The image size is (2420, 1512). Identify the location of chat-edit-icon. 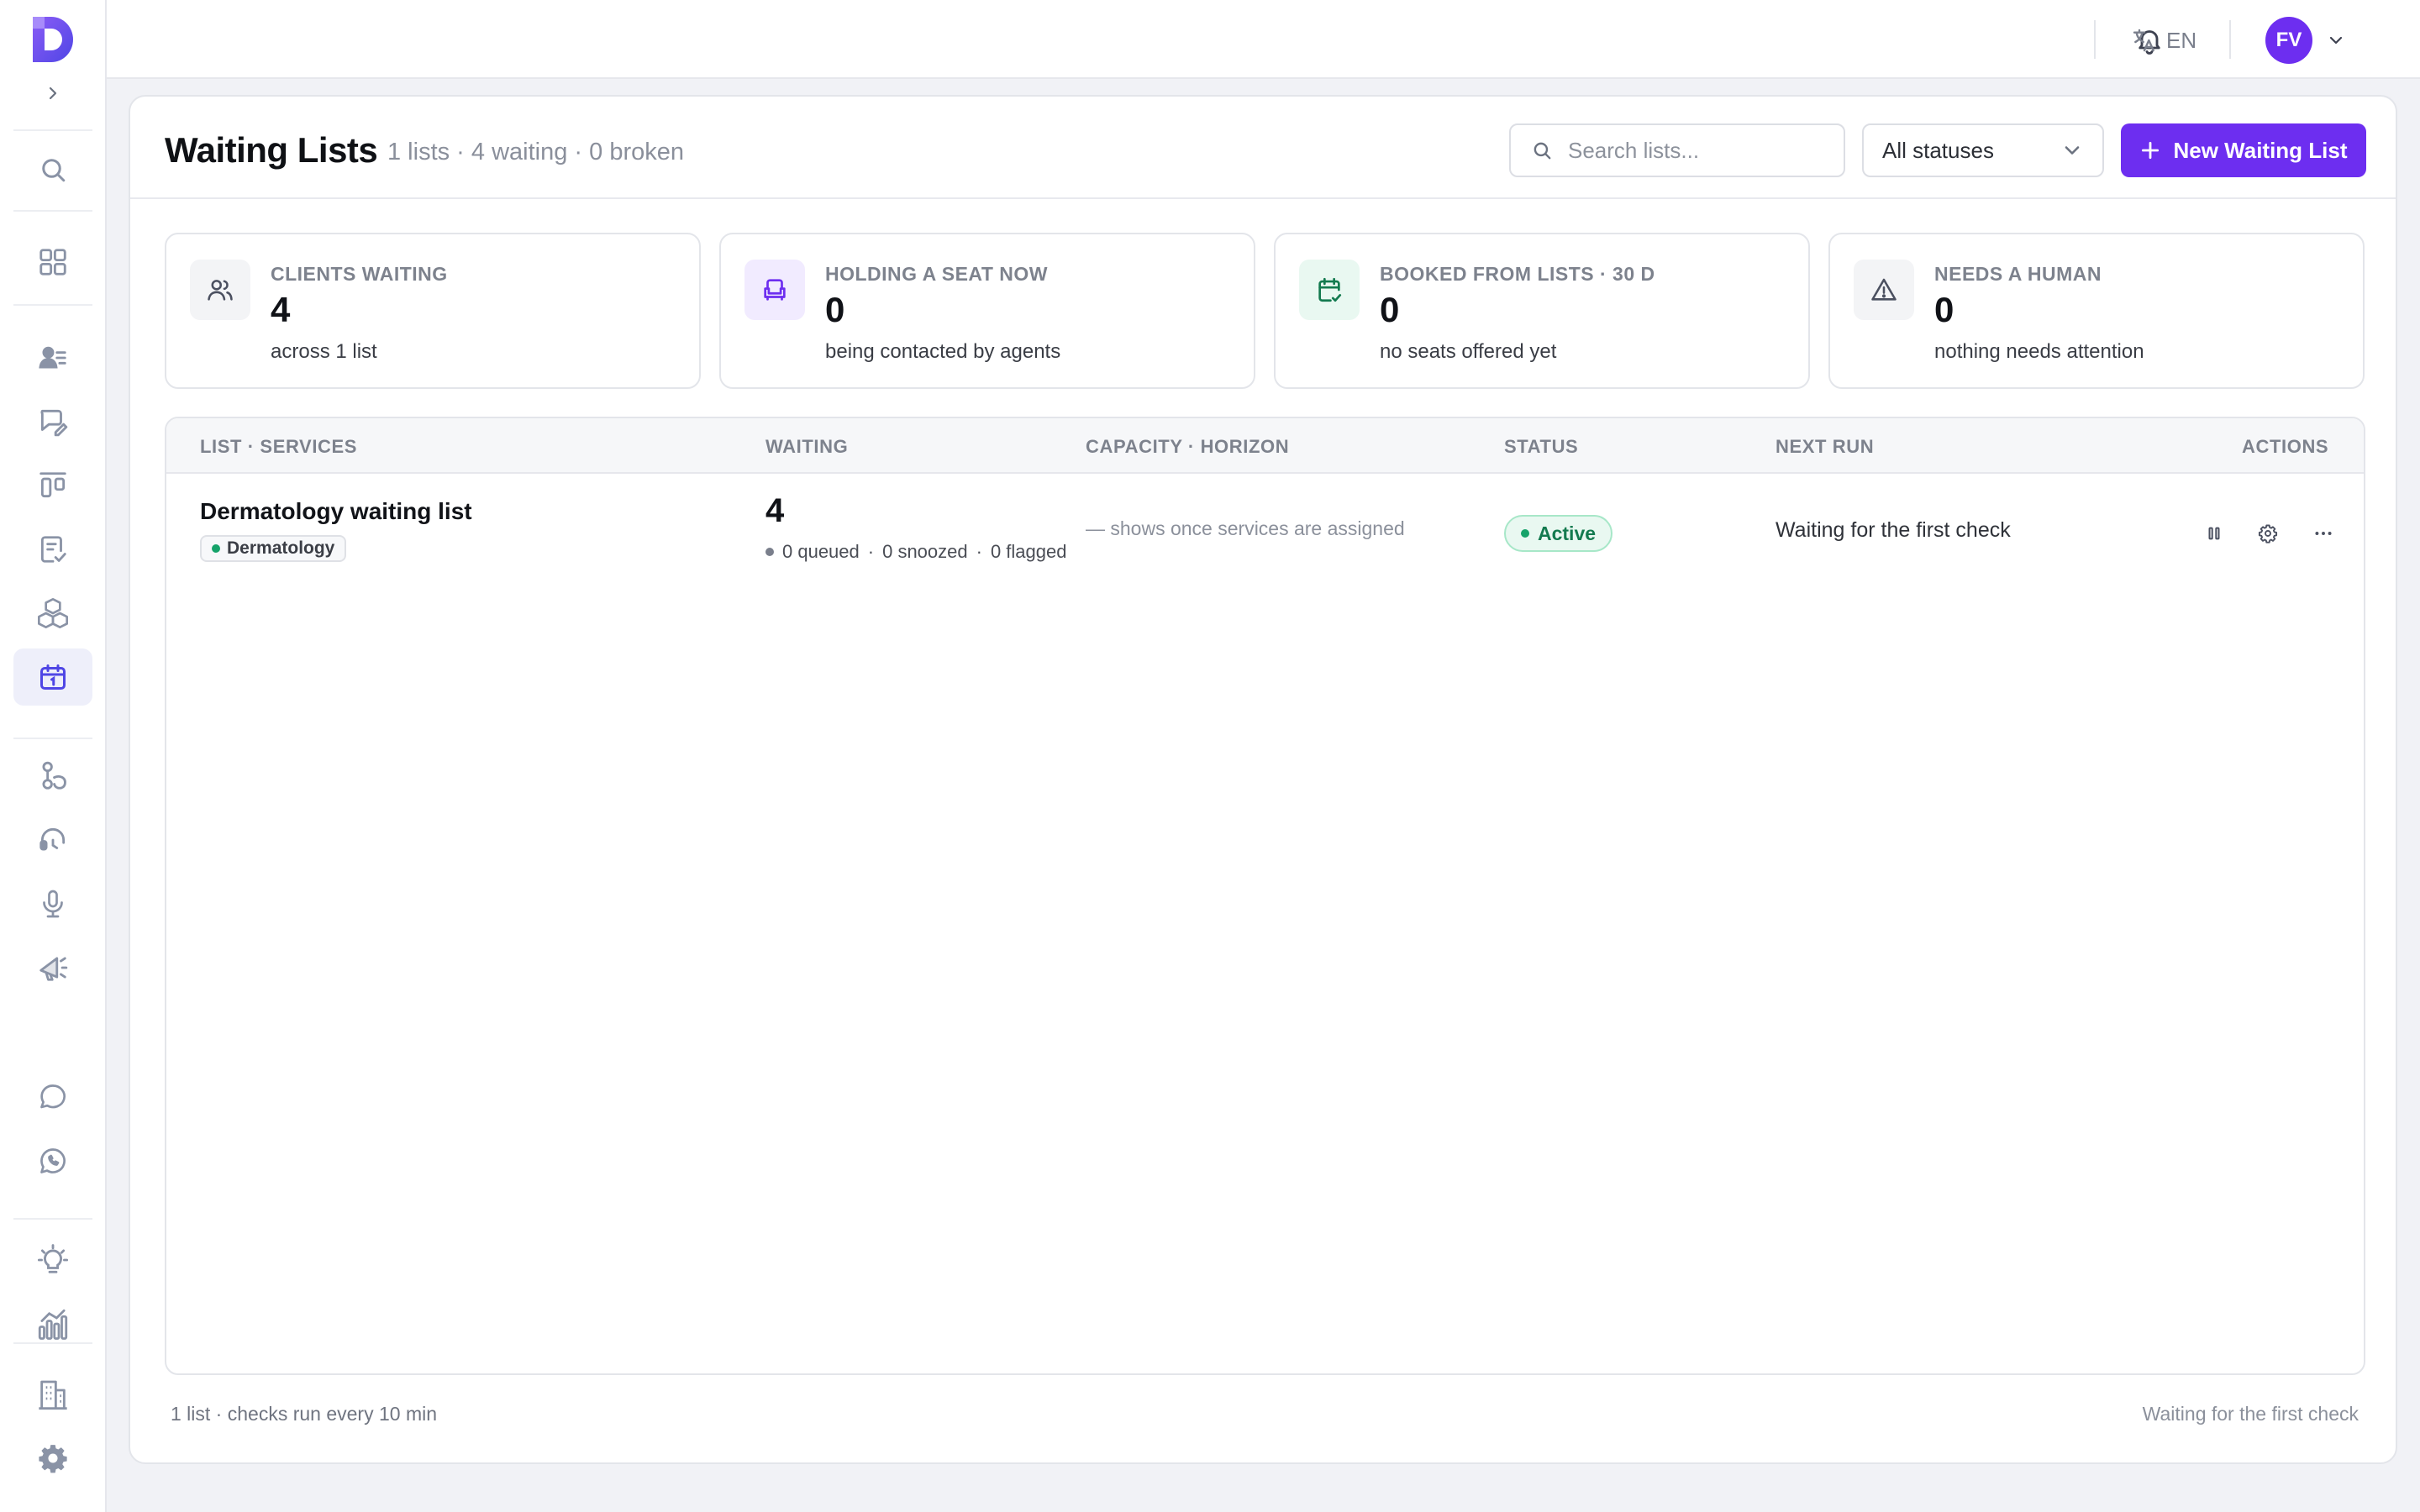
(54, 423).